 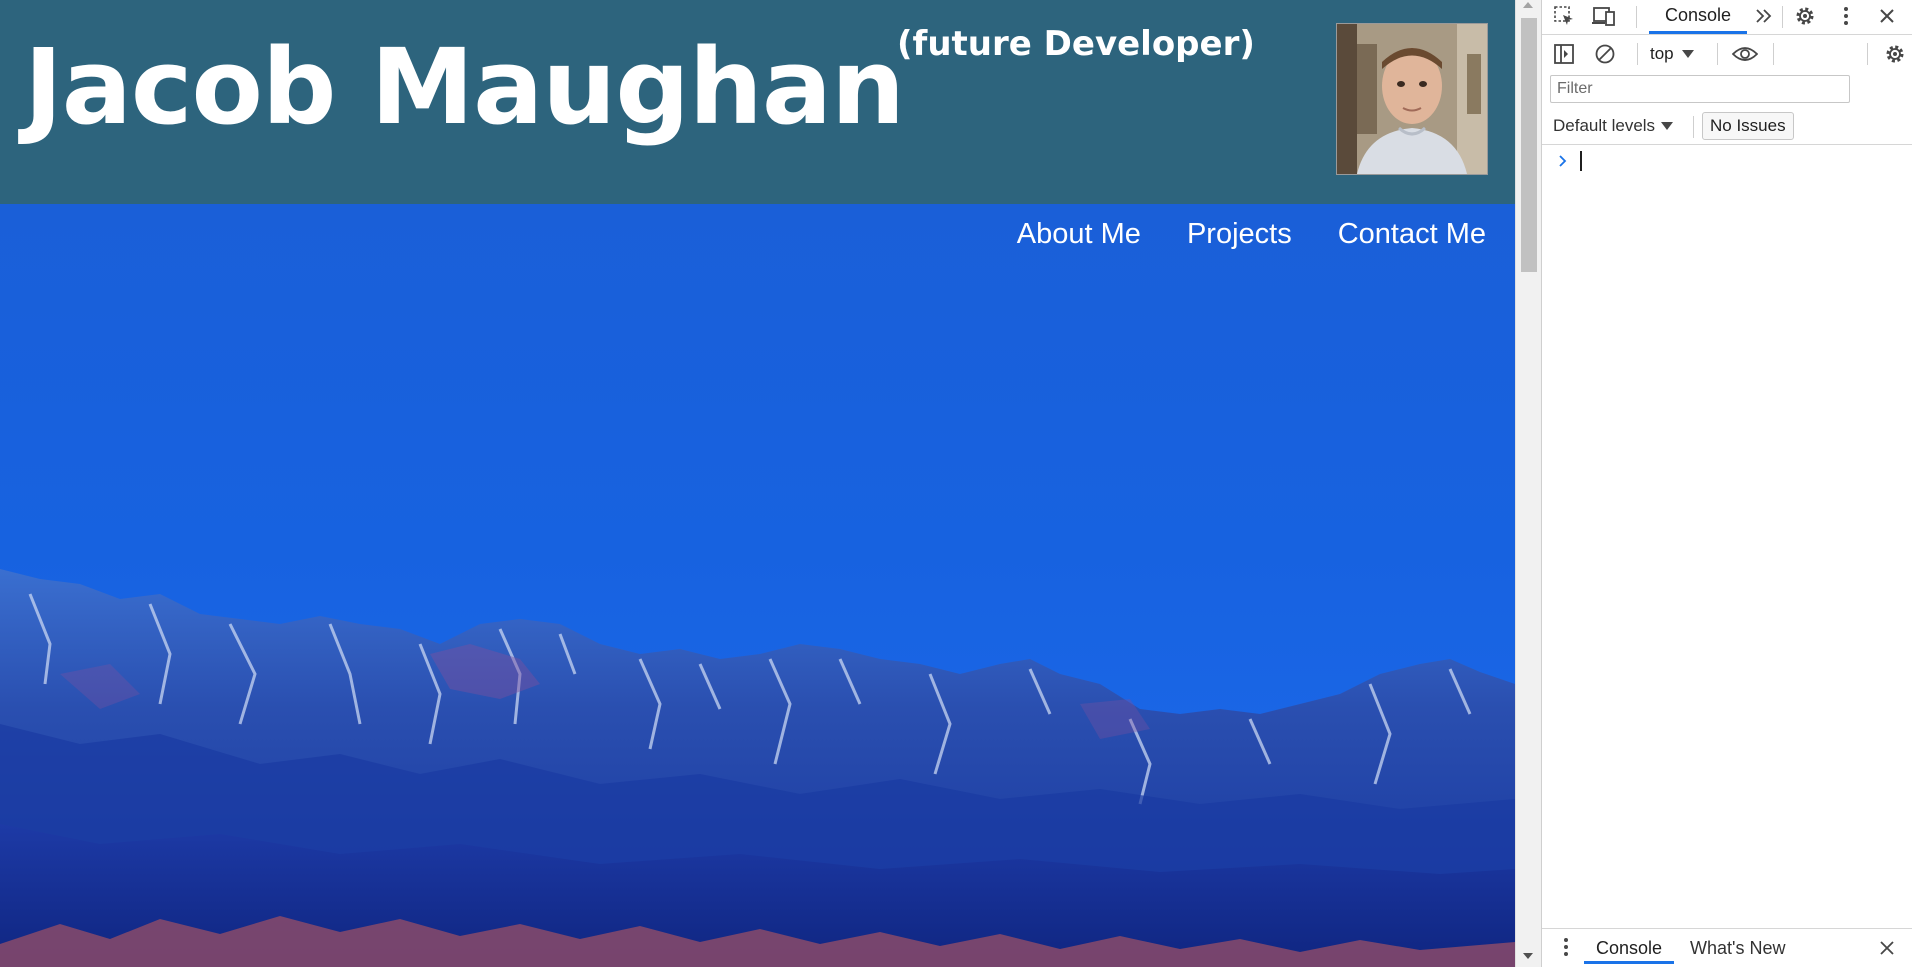 I want to click on devtools-drawer-bar: Console What's New, so click(x=1727, y=948).